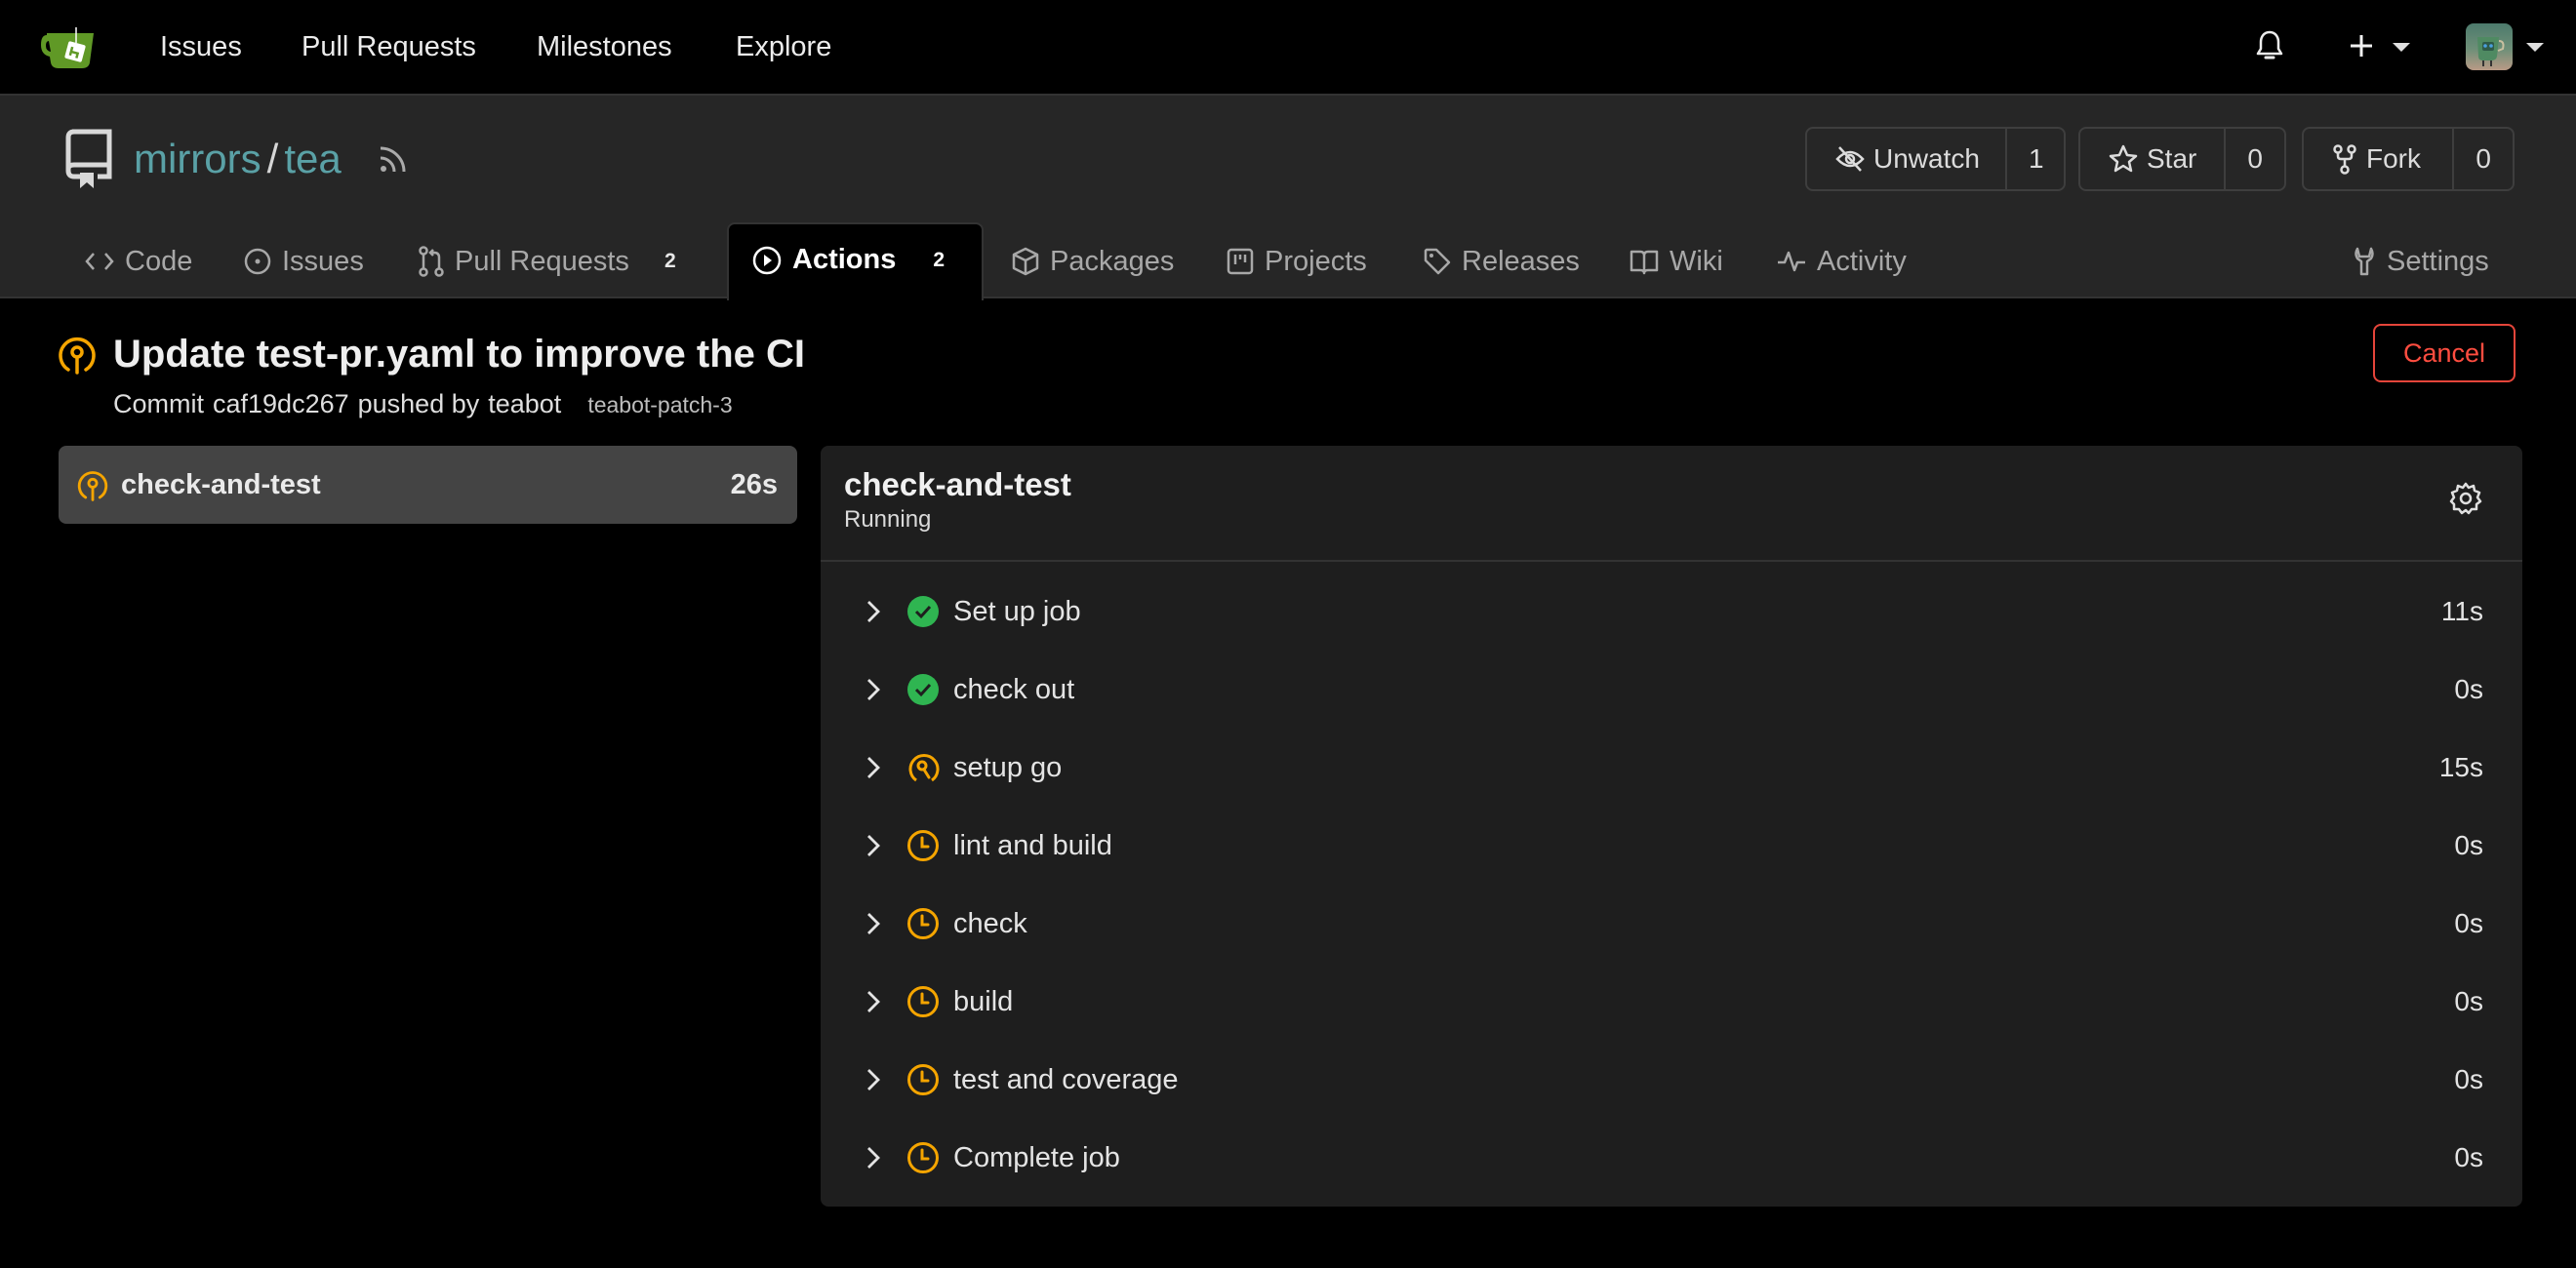 The height and width of the screenshot is (1268, 2576). I want to click on nav-pull-requests: Pull Requests, so click(389, 47).